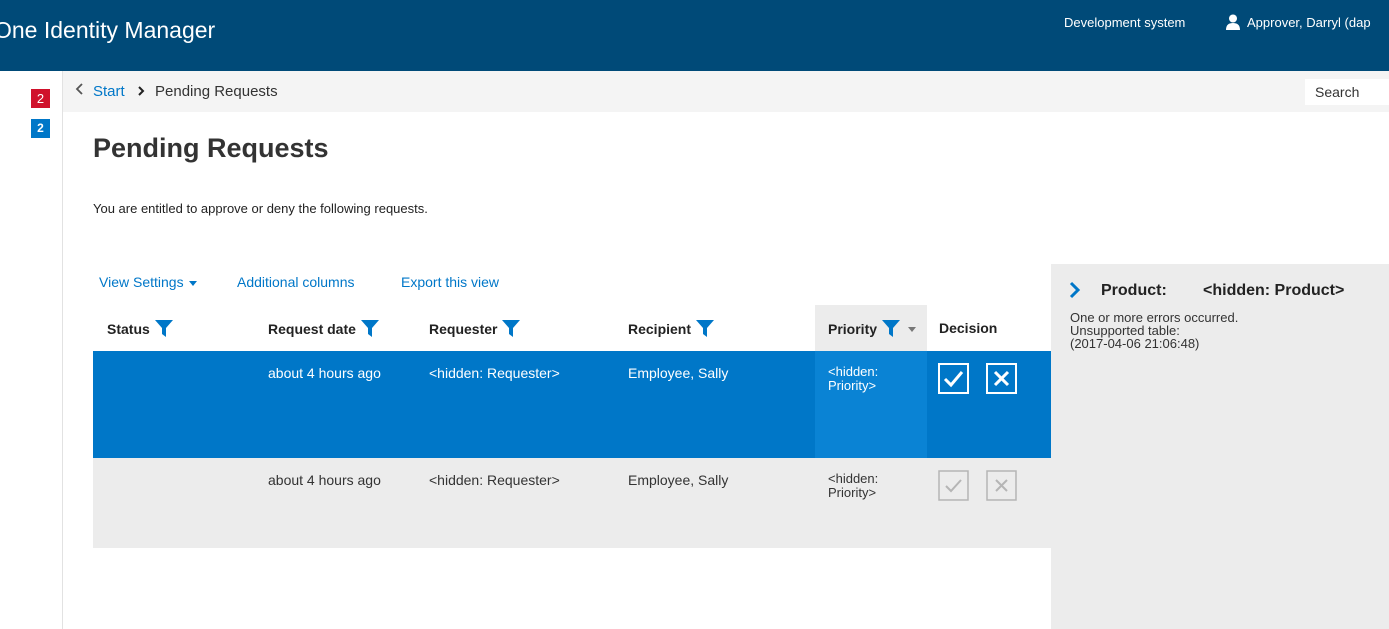 This screenshot has height=629, width=1389. I want to click on view-settings-dropdown: View Settings, so click(148, 282).